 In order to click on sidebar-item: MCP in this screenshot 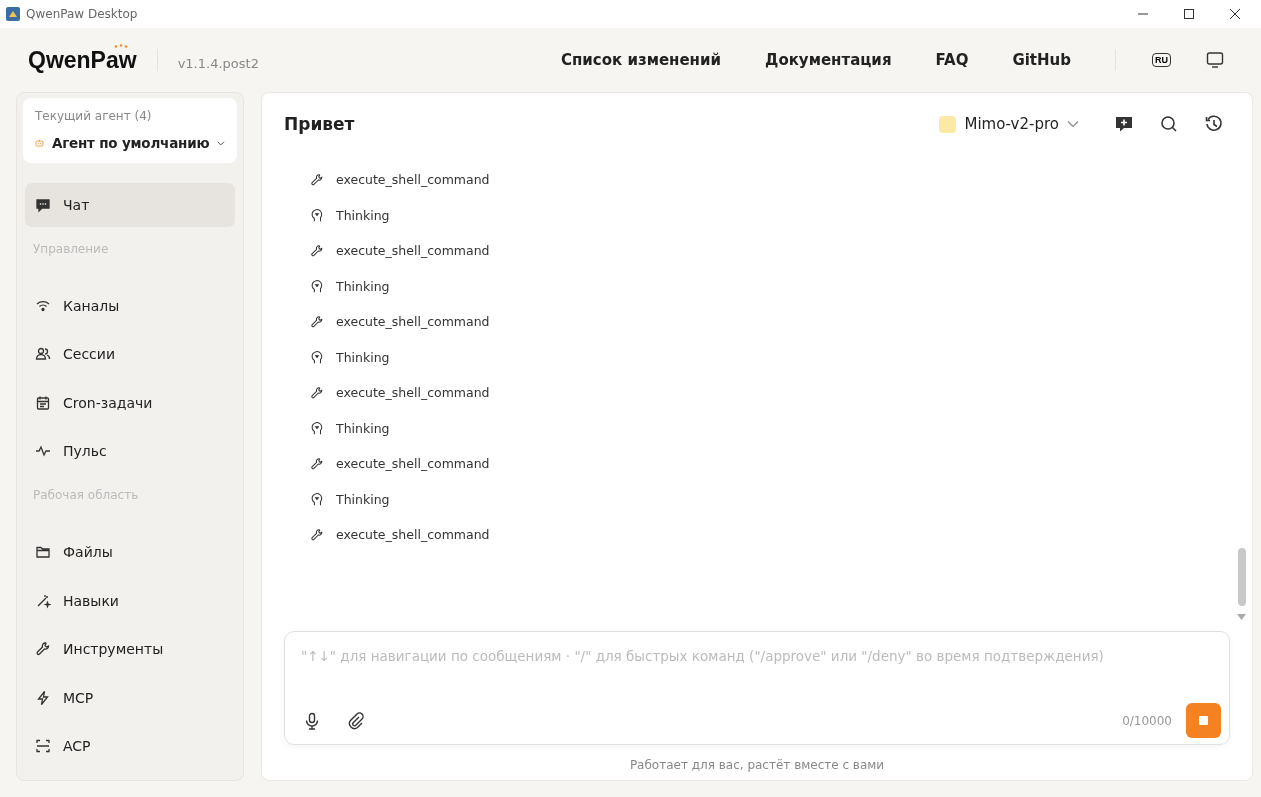, I will do `click(130, 697)`.